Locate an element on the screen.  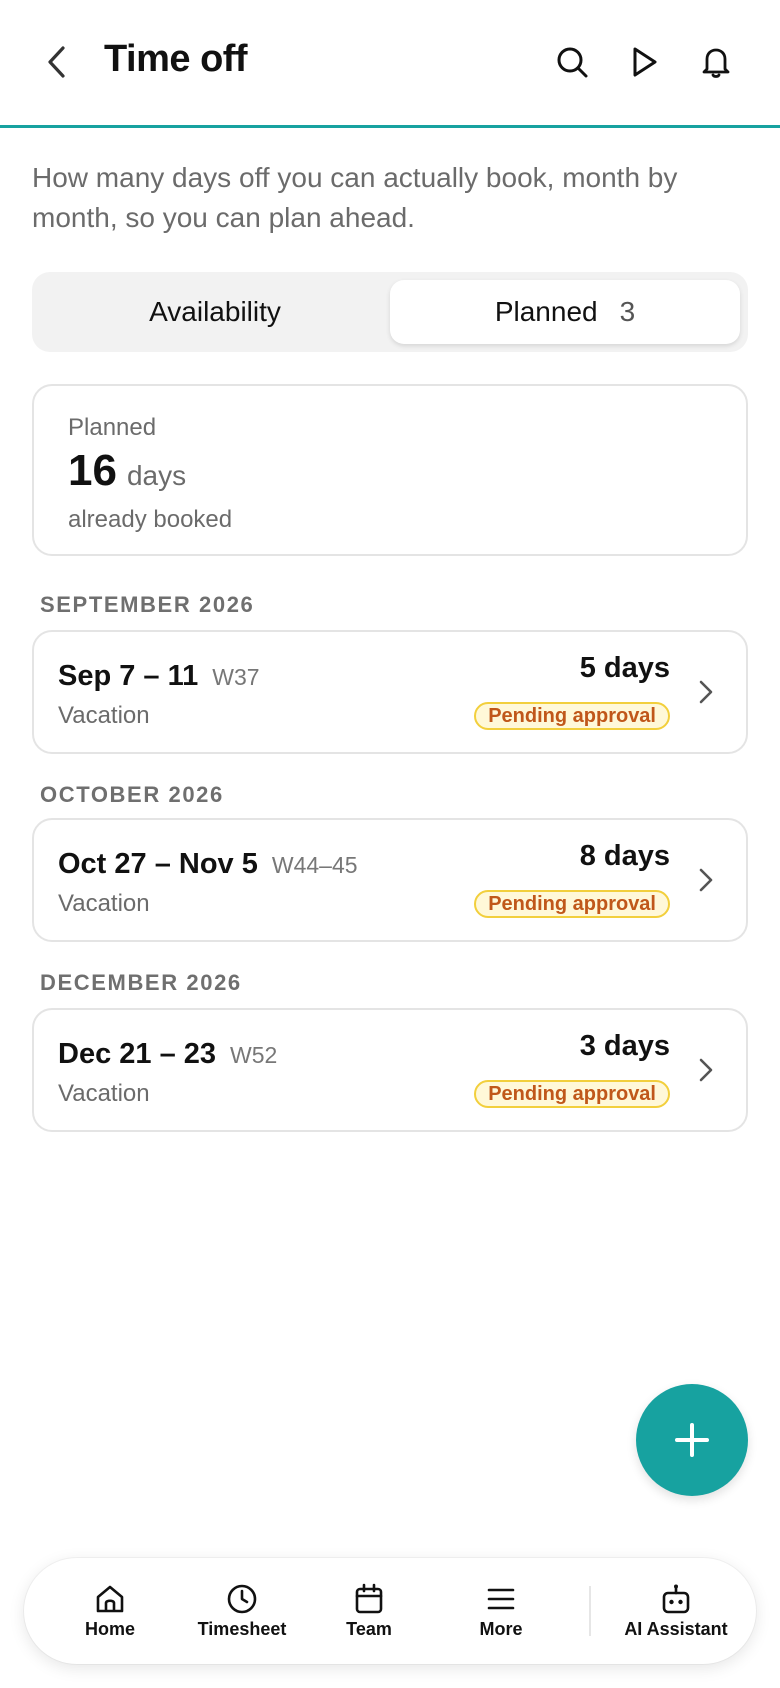
play-icon is located at coordinates (645, 62).